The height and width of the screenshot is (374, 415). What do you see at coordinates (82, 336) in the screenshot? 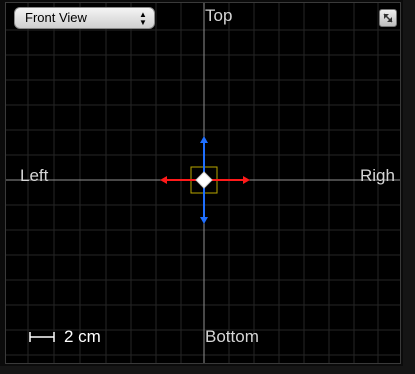
I see `scale-bar-label: 2 cm` at bounding box center [82, 336].